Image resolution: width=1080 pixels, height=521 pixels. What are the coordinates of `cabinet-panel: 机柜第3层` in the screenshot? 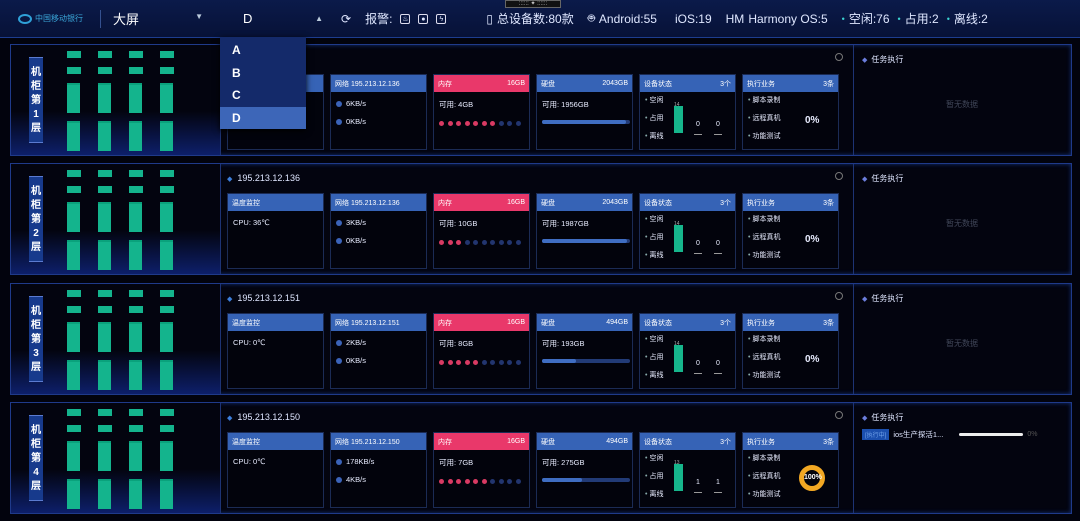 It's located at (116, 339).